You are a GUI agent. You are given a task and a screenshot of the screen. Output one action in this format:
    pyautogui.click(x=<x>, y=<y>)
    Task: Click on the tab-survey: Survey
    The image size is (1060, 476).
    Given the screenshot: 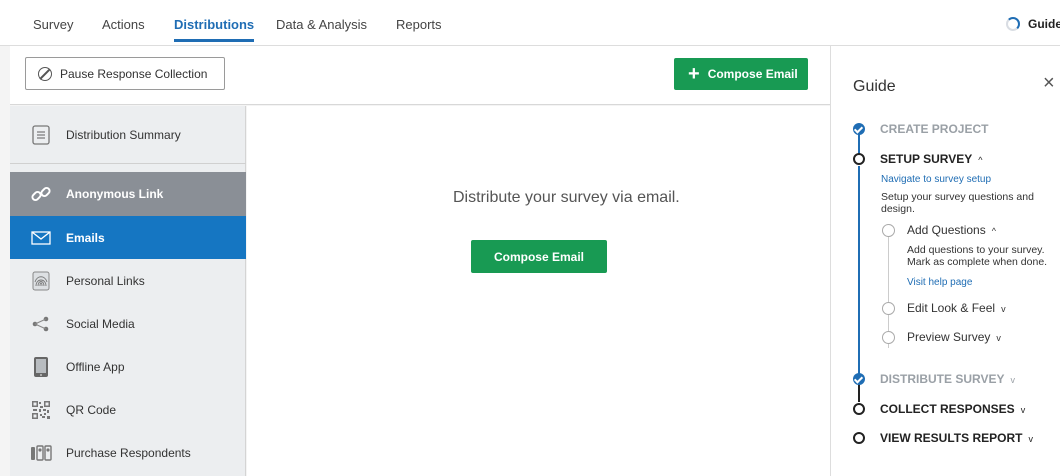 What is the action you would take?
    pyautogui.click(x=53, y=24)
    